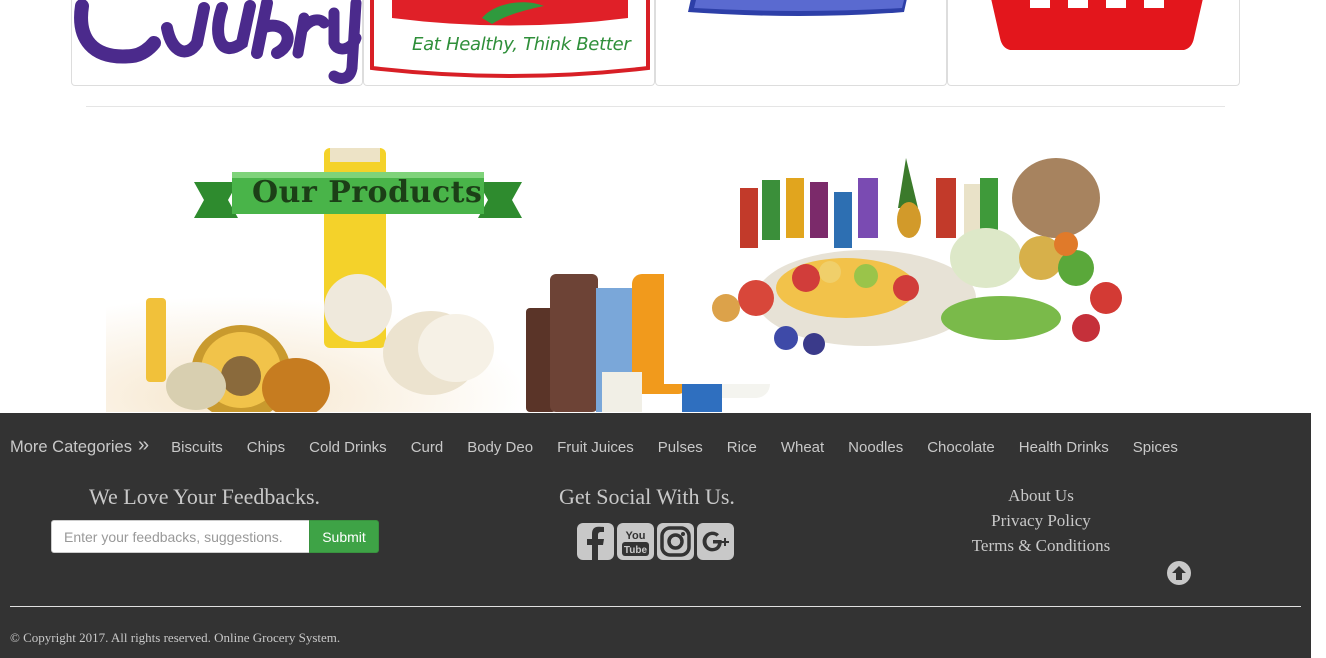  Describe the element at coordinates (595, 447) in the screenshot. I see `category-link-fruit-juices: Fruit Juices` at that location.